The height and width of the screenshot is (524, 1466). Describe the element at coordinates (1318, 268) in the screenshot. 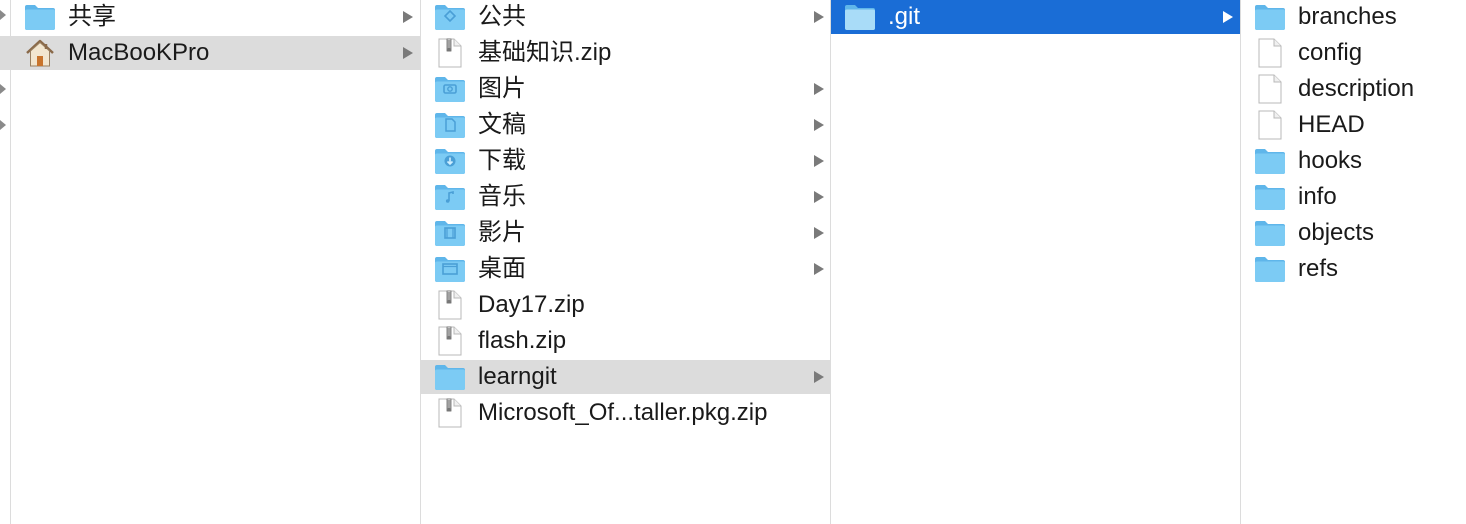

I see `item-label: refs` at that location.